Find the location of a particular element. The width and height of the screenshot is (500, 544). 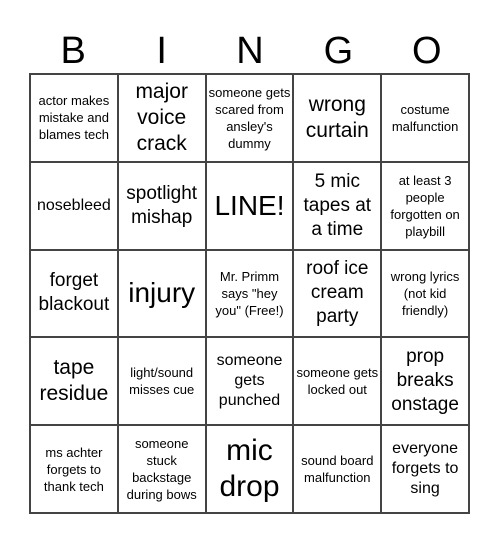

bingo-cell: actor makes mistake and blames tech is located at coordinates (74, 118).